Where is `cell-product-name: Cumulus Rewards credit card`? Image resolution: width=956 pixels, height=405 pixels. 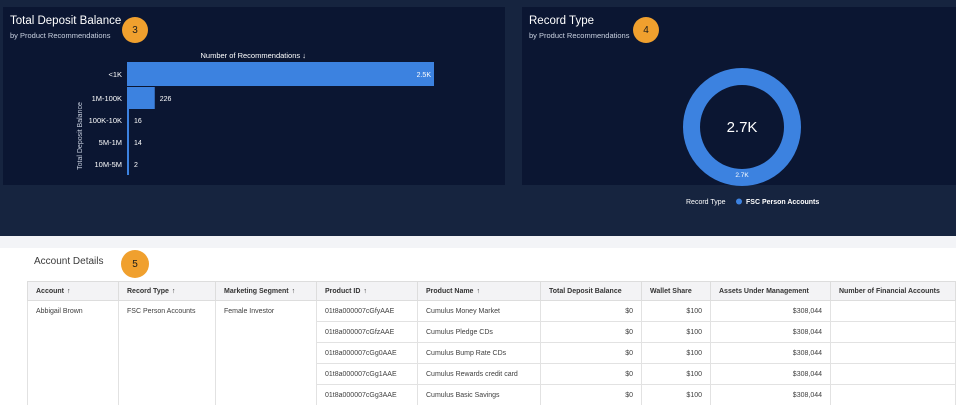
cell-product-name: Cumulus Rewards credit card is located at coordinates (479, 374).